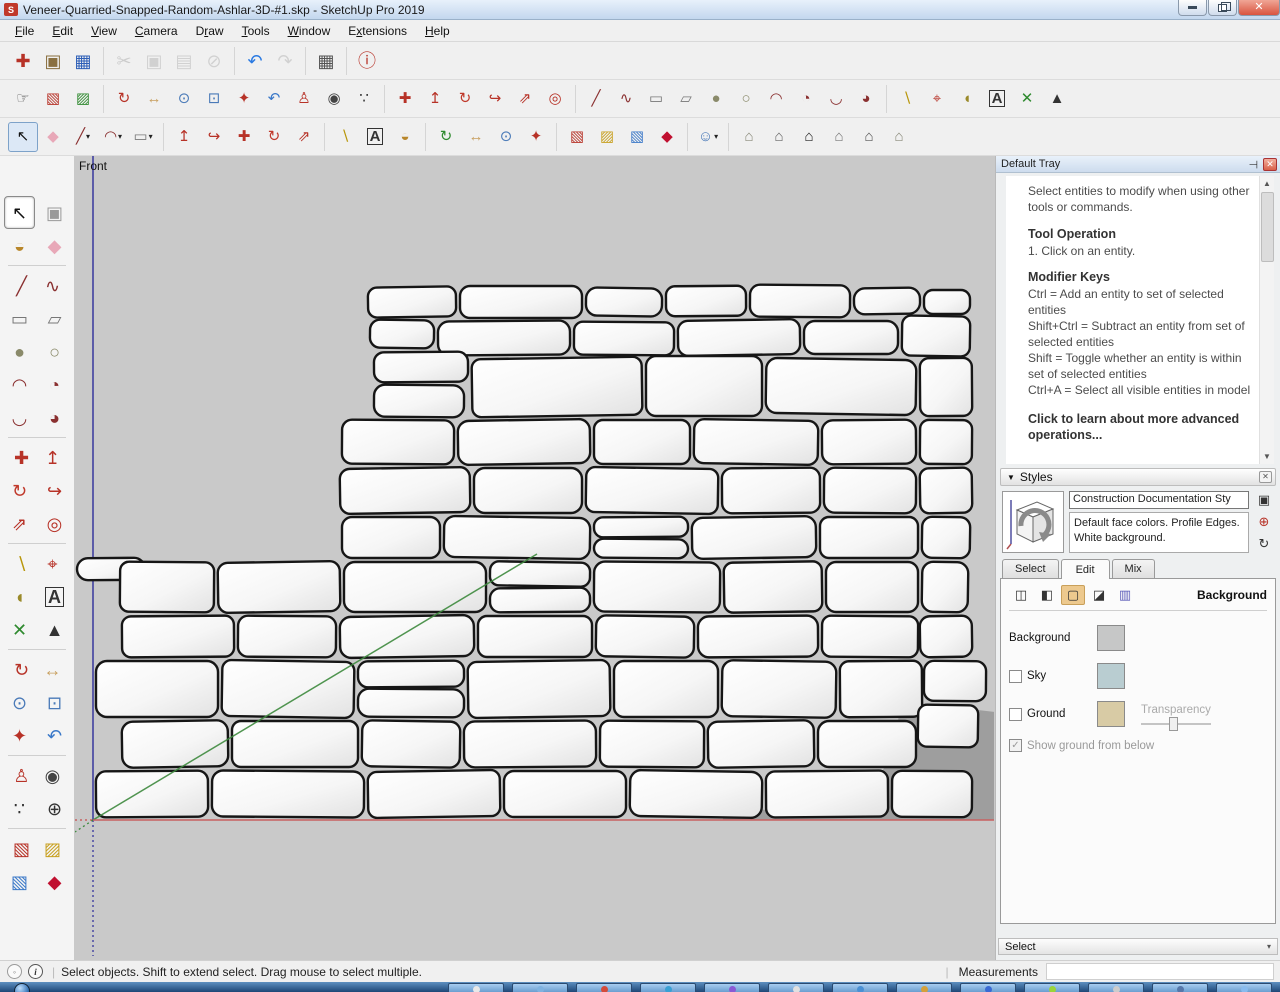 The image size is (1280, 992). What do you see at coordinates (1253, 164) in the screenshot?
I see `pin-icon: ⊤` at bounding box center [1253, 164].